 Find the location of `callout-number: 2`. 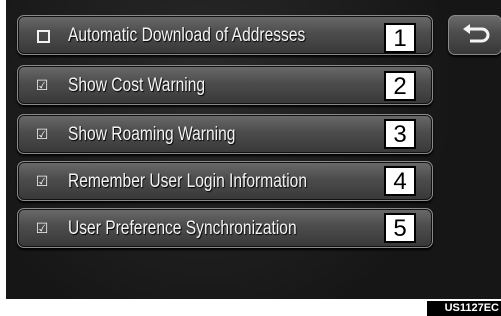

callout-number: 2 is located at coordinates (400, 86).